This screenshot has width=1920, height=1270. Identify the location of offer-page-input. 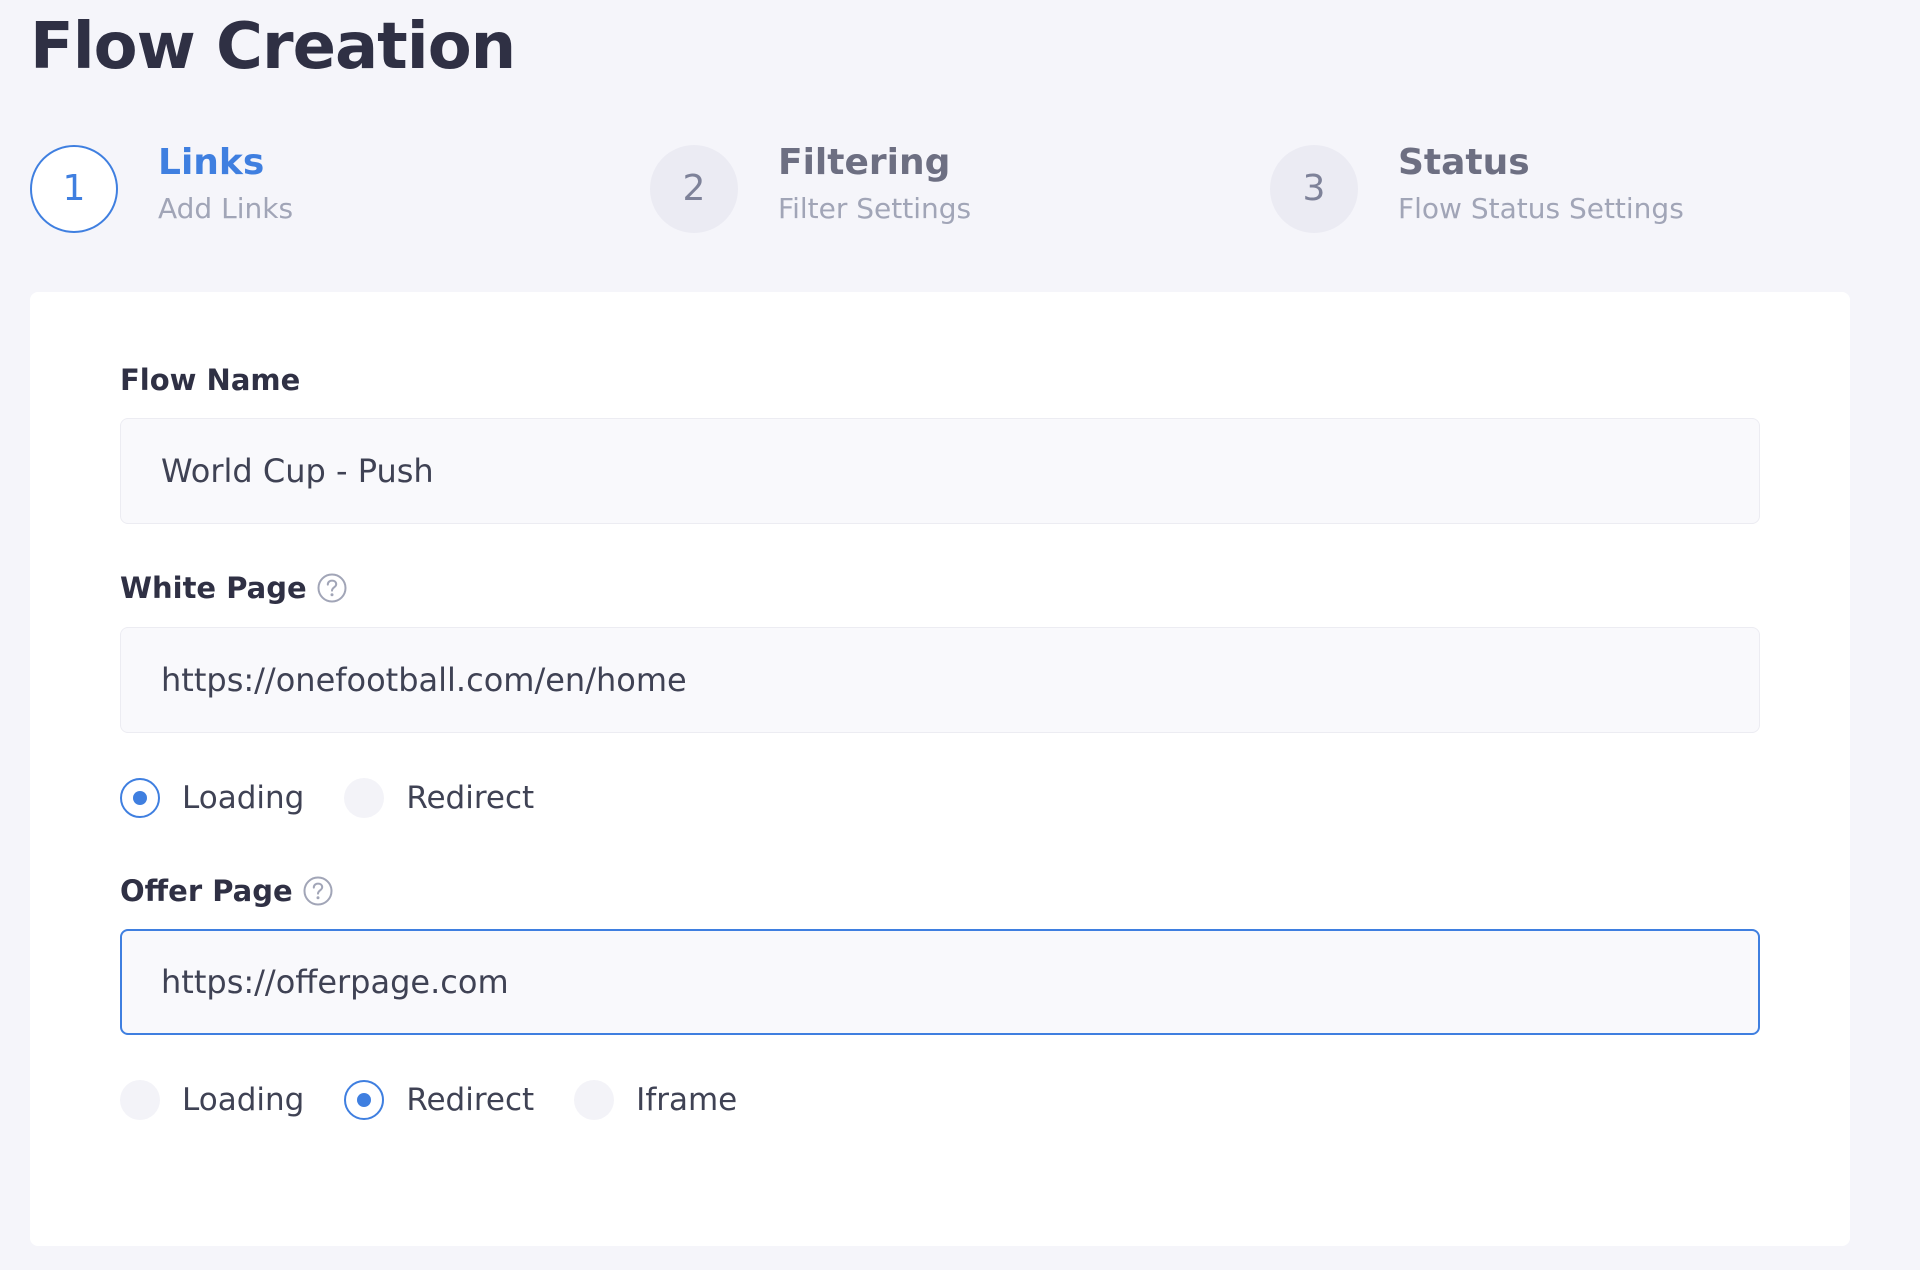
(940, 982).